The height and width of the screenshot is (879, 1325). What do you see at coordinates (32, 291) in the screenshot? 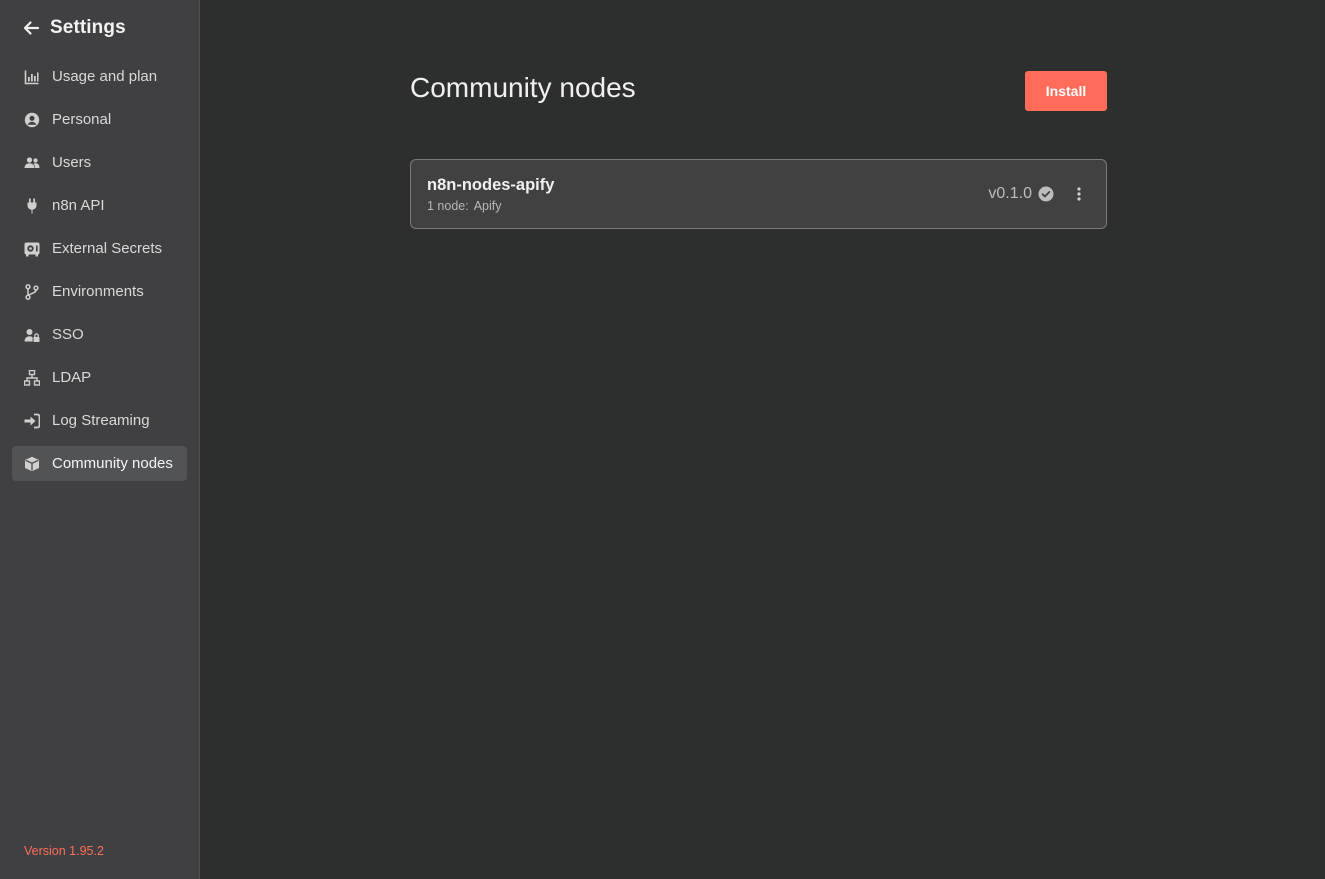
I see `branch-icon` at bounding box center [32, 291].